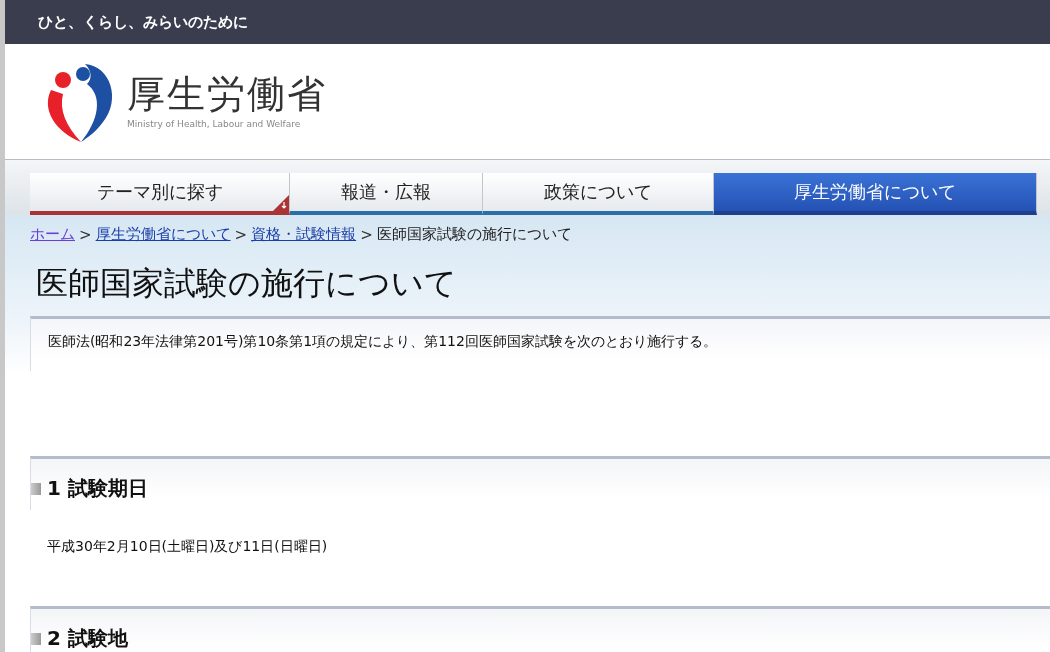 Image resolution: width=1050 pixels, height=652 pixels. What do you see at coordinates (304, 234) in the screenshot?
I see `breadcrumb-link: 資格・試験情報` at bounding box center [304, 234].